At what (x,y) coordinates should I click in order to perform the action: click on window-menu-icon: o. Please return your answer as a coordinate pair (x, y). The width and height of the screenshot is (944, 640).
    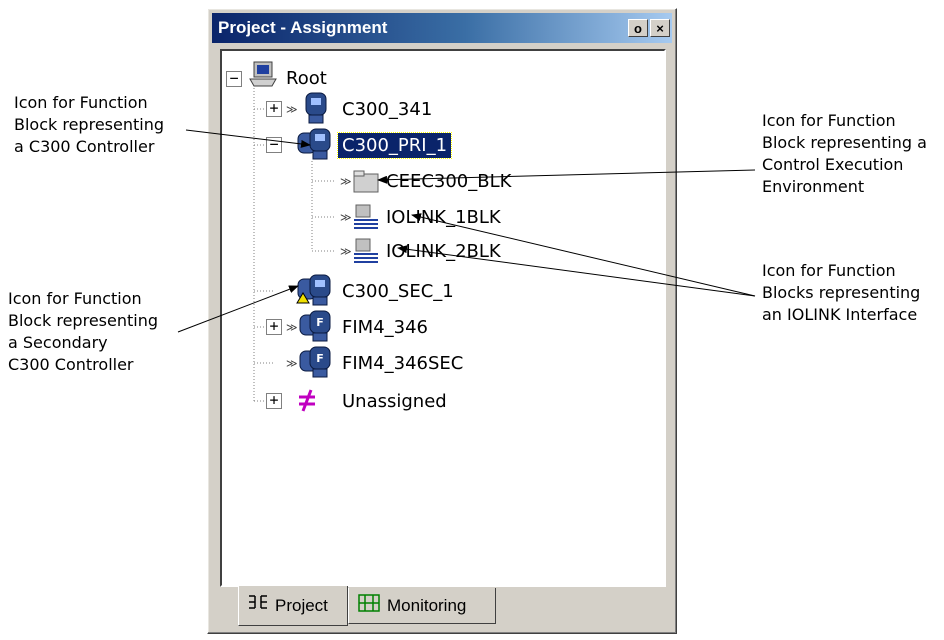
    Looking at the image, I should click on (638, 28).